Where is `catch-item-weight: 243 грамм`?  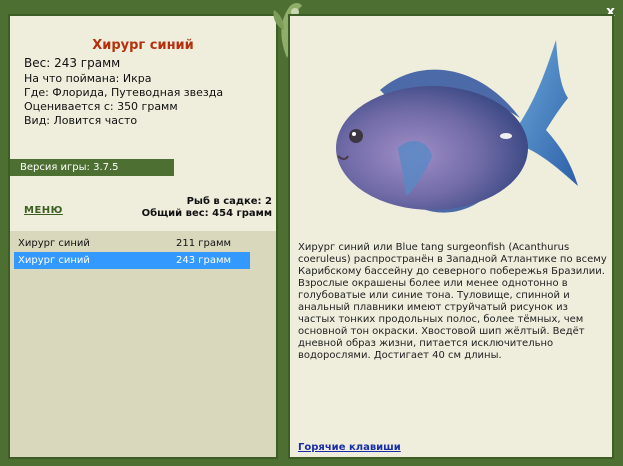
catch-item-weight: 243 грамм is located at coordinates (204, 260).